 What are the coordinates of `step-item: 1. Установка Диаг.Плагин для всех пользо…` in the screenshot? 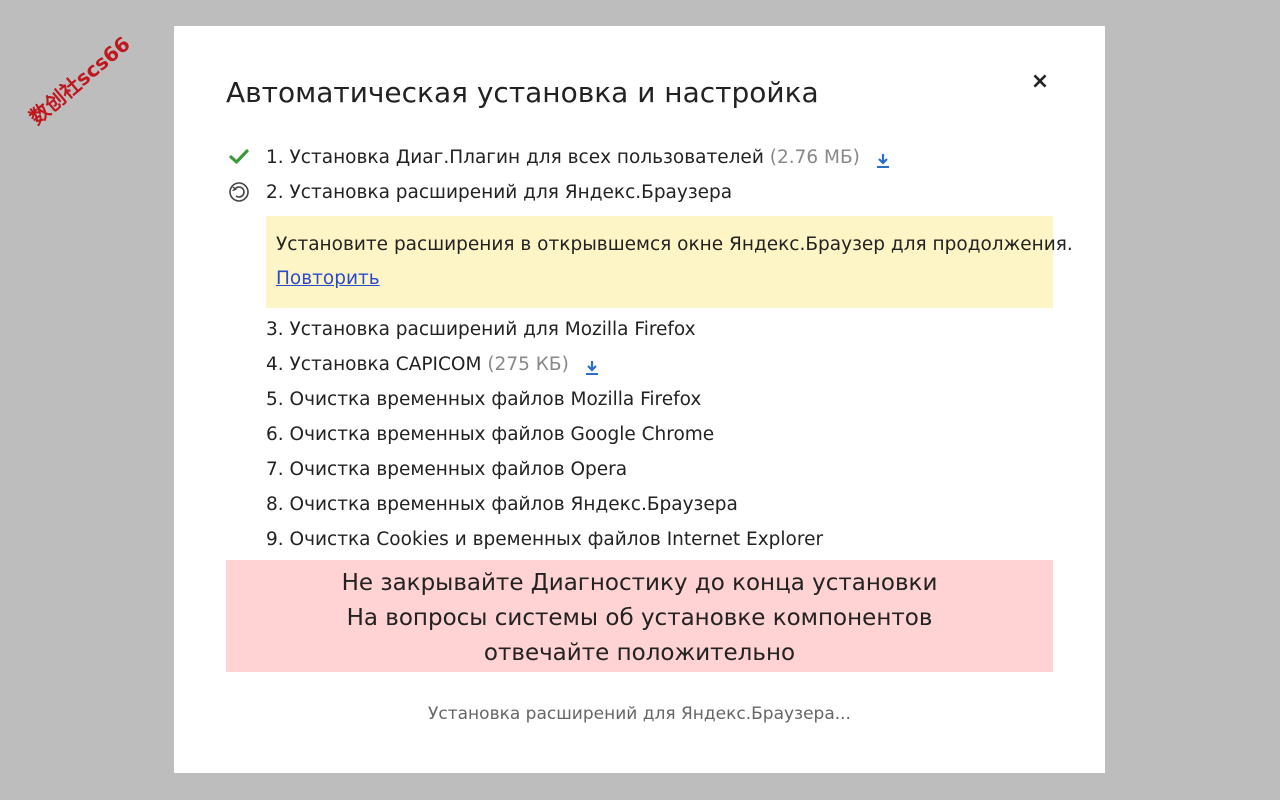 It's located at (641, 161).